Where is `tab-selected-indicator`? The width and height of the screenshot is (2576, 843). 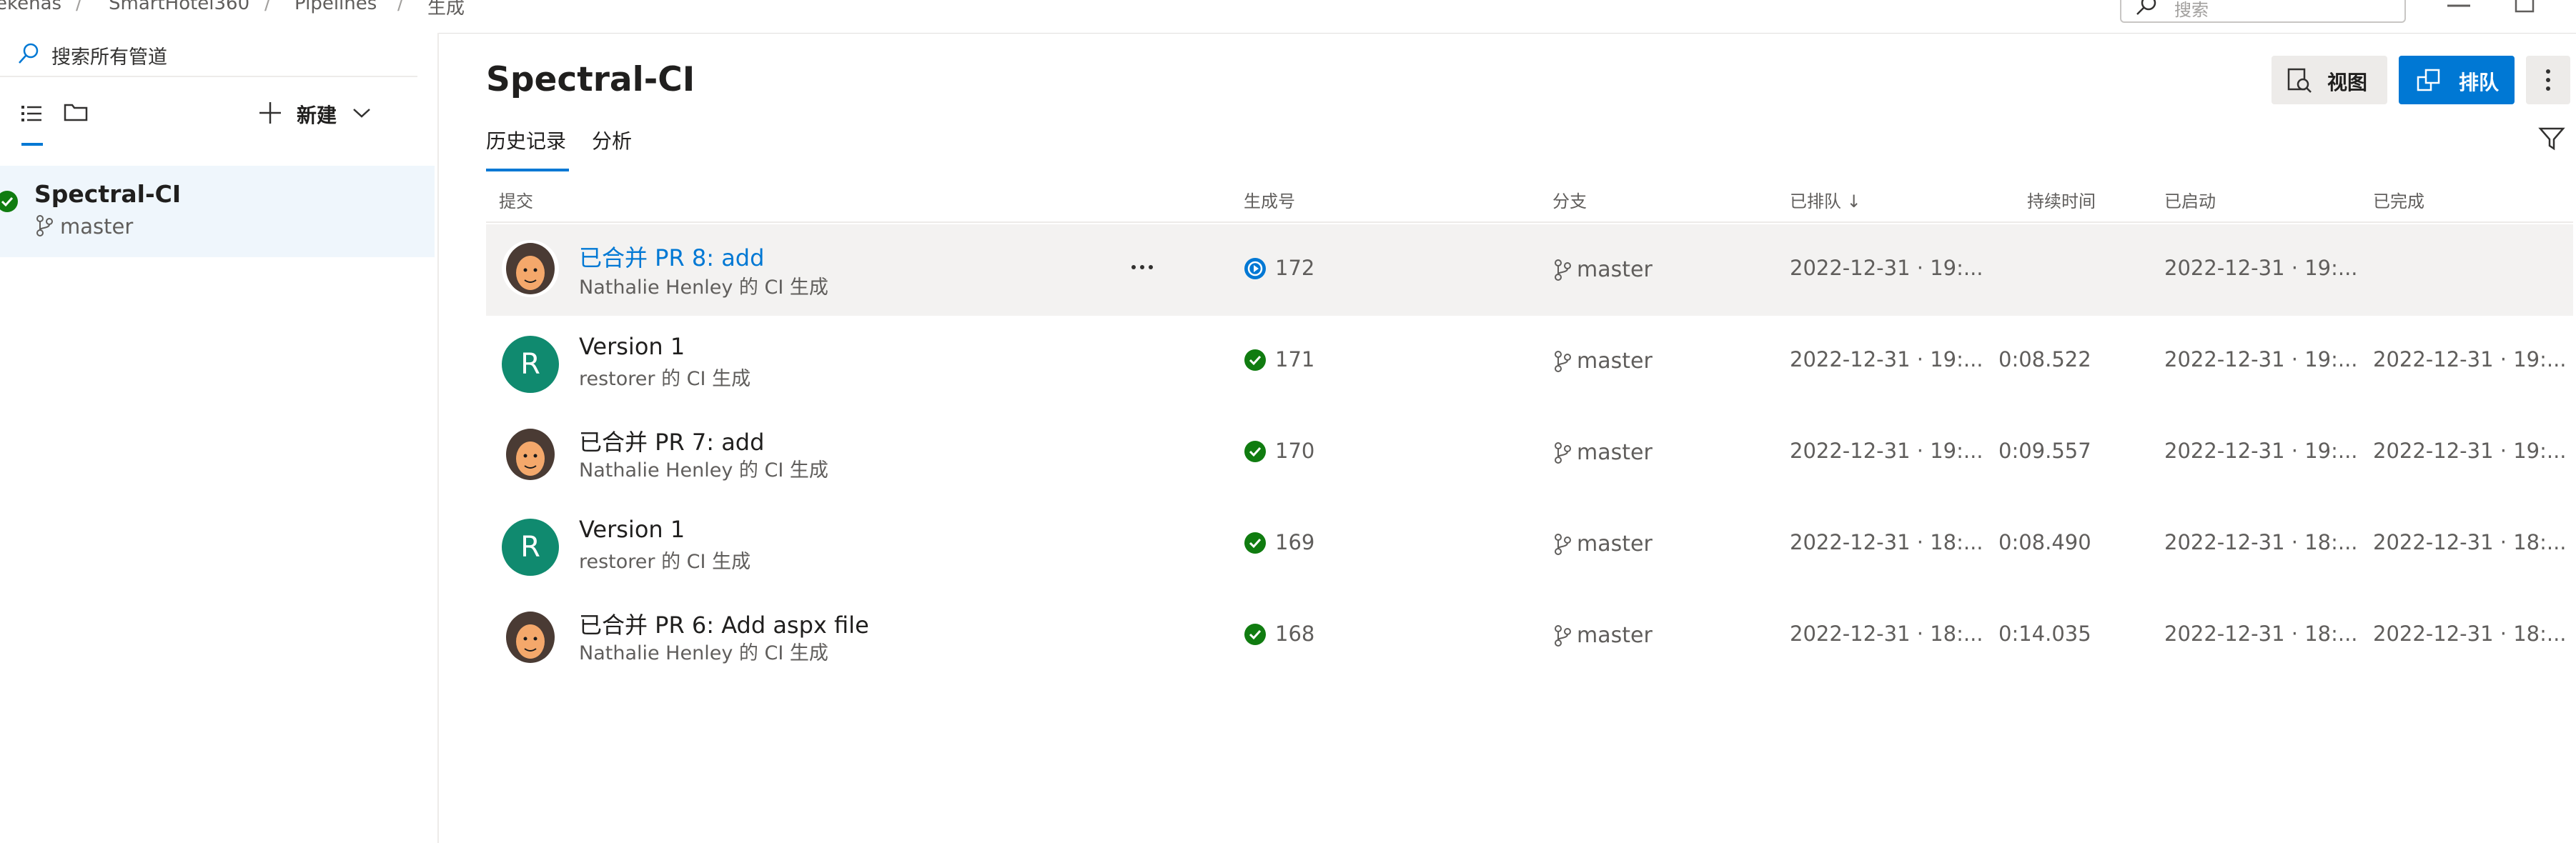
tab-selected-indicator is located at coordinates (527, 170).